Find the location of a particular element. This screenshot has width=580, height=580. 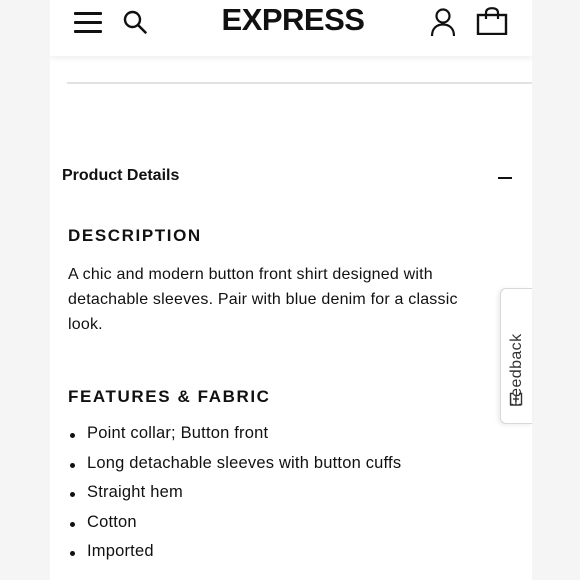

product-details-title: Product Details is located at coordinates (121, 175).